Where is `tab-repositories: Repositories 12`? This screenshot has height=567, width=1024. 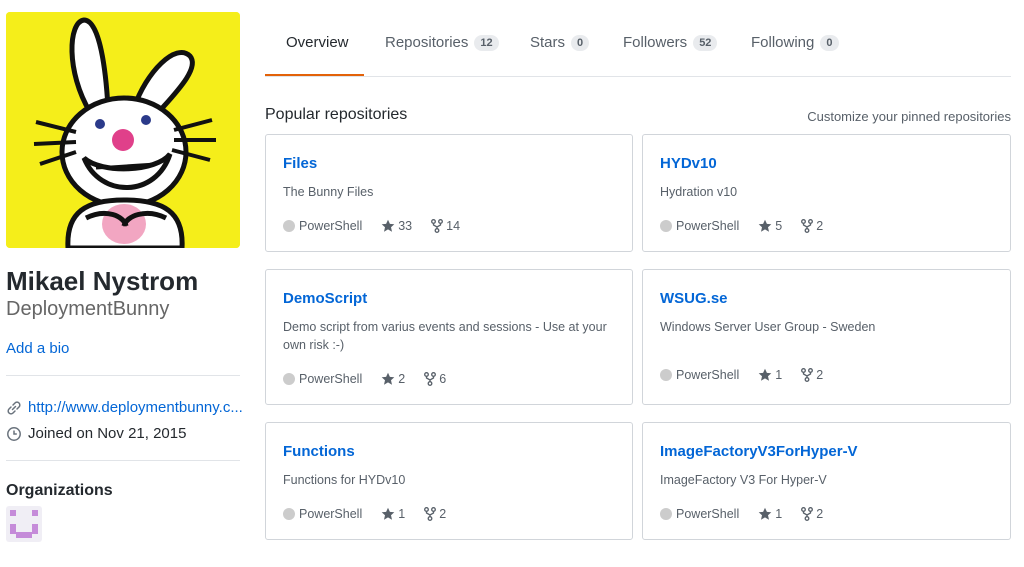 tab-repositories: Repositories 12 is located at coordinates (442, 42).